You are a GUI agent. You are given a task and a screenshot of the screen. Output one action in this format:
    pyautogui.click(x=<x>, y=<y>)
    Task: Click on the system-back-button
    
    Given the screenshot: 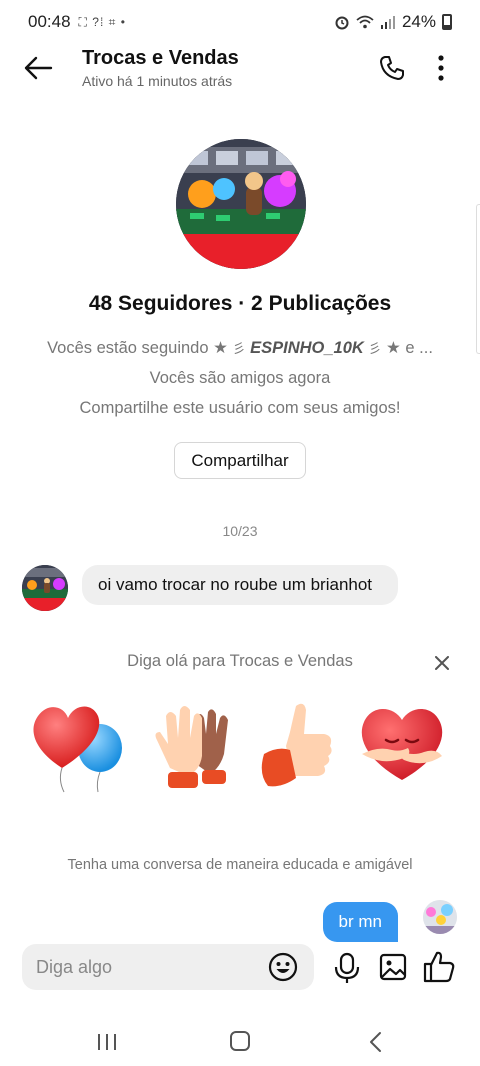 What is the action you would take?
    pyautogui.click(x=376, y=1042)
    